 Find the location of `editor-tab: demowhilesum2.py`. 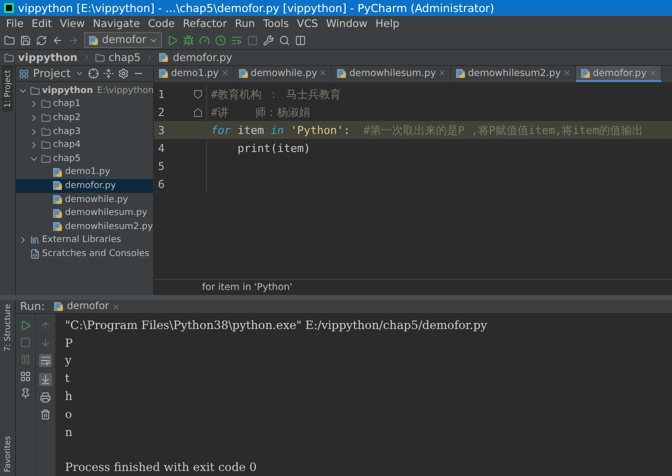

editor-tab: demowhilesum2.py is located at coordinates (513, 74).